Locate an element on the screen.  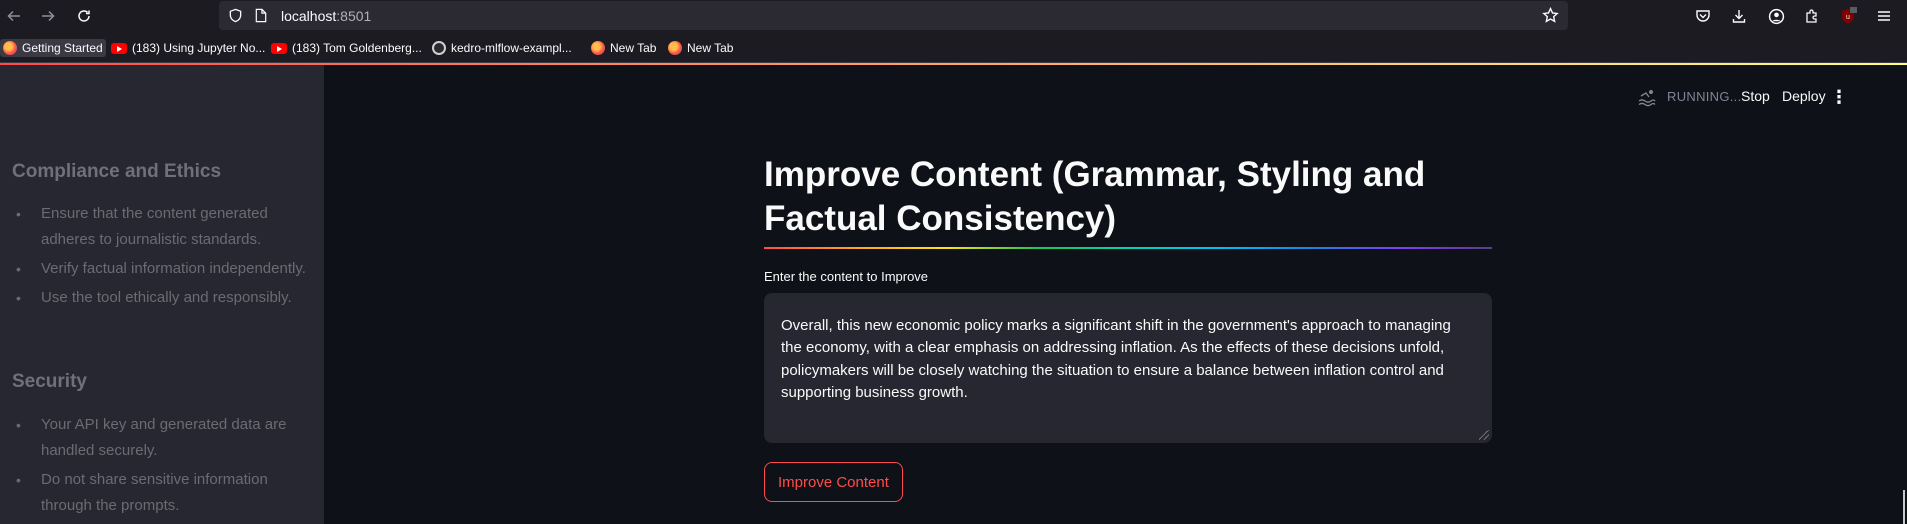
bookmark-new-tab-1: New Tab is located at coordinates (623, 48).